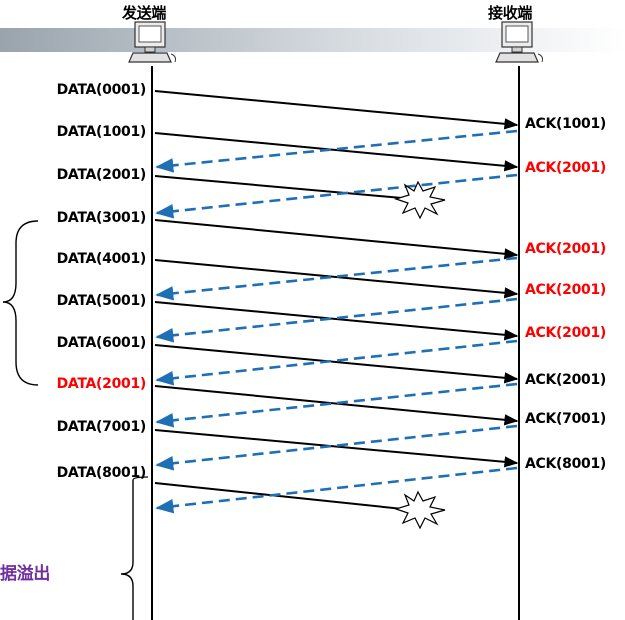  I want to click on data-packet-label: DATA(7001), so click(101, 427).